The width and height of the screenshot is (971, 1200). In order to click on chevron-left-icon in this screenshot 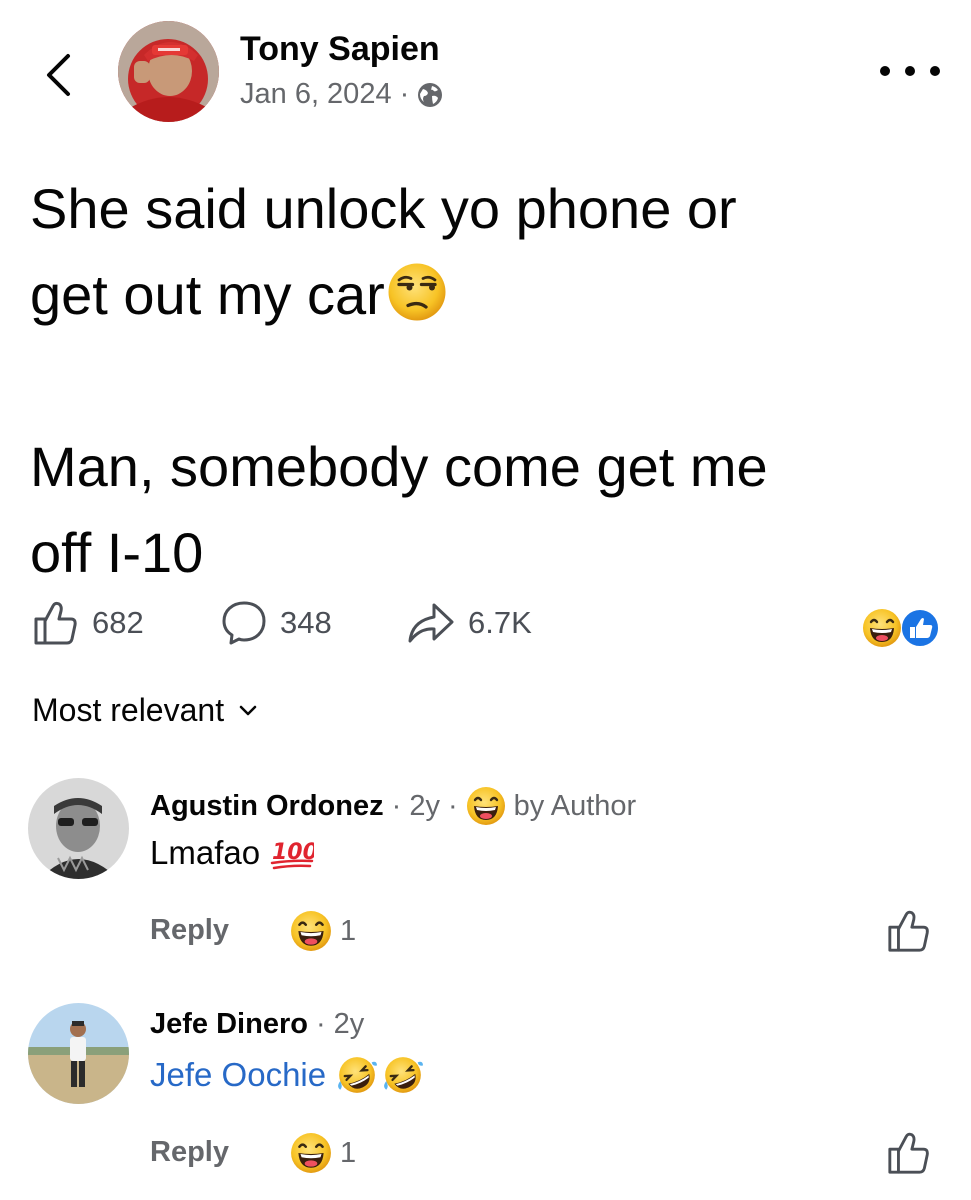, I will do `click(58, 75)`.